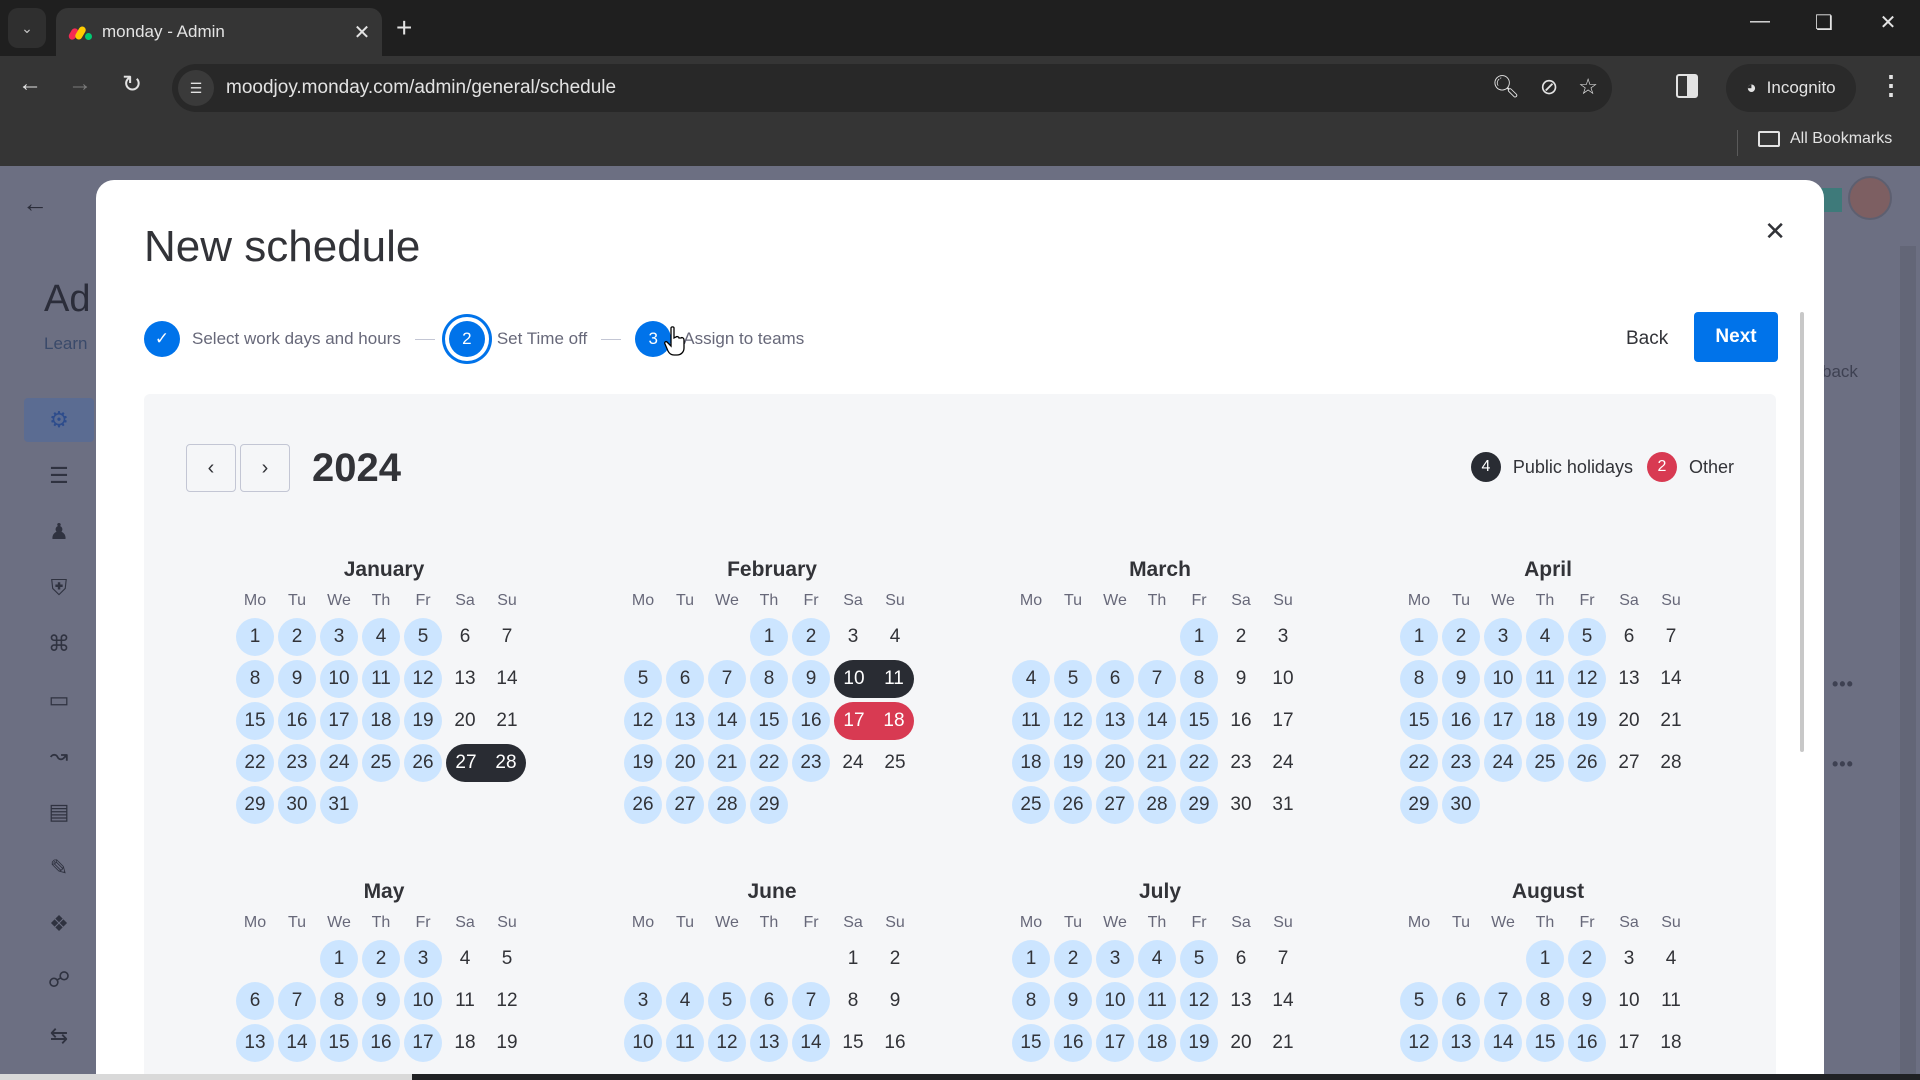 This screenshot has height=1080, width=1920. What do you see at coordinates (1199, 1001) in the screenshot?
I see `day-workday: 12` at bounding box center [1199, 1001].